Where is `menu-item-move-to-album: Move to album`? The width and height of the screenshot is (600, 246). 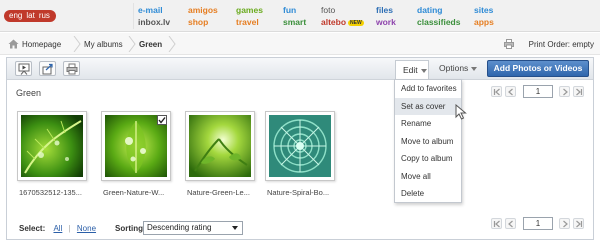 menu-item-move-to-album: Move to album is located at coordinates (428, 142).